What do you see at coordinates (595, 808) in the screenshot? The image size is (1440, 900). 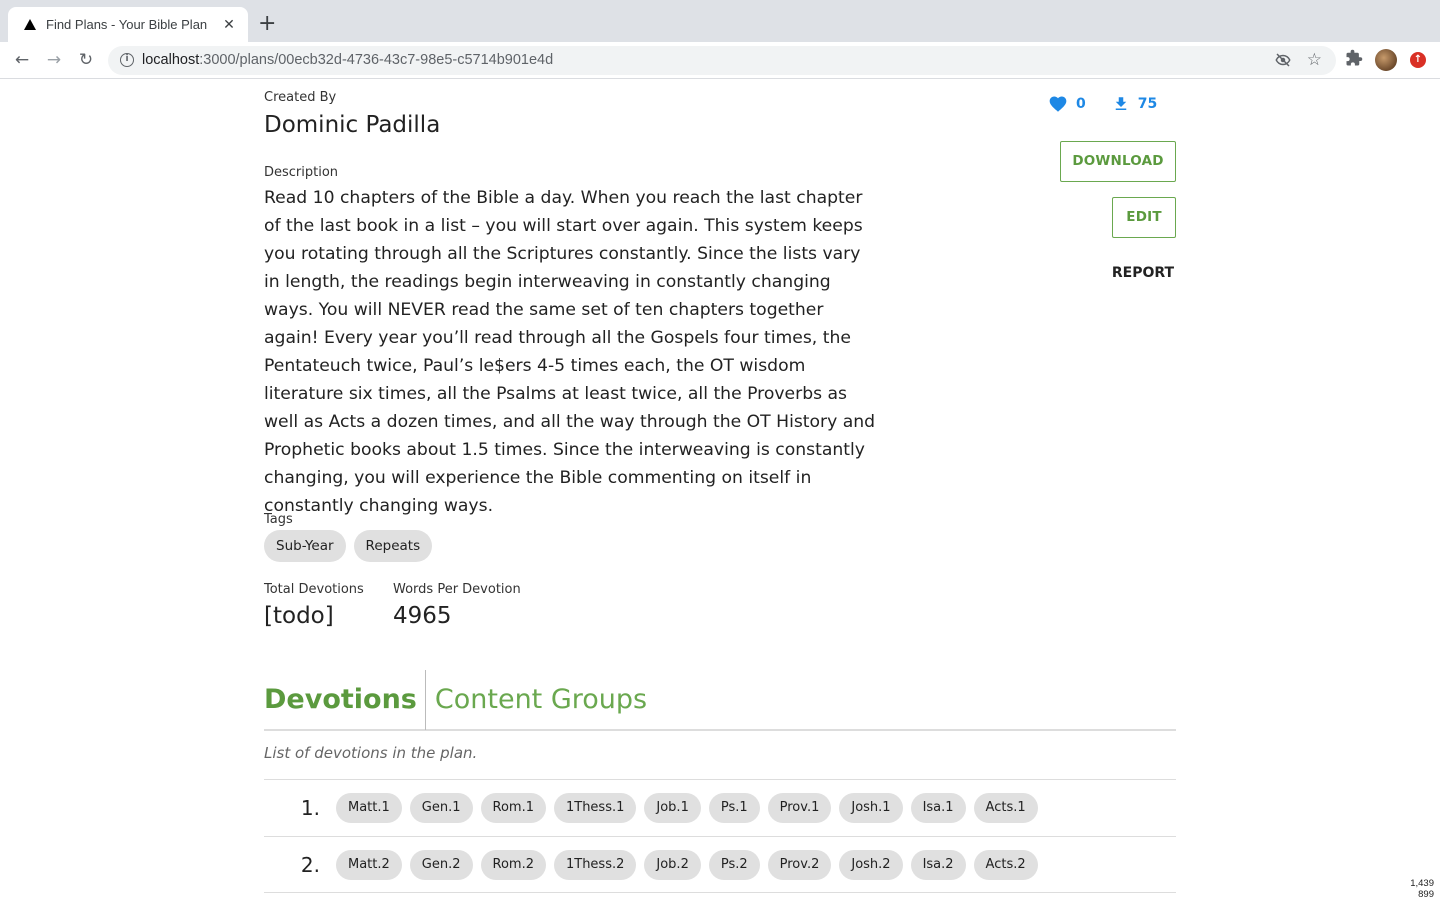 I see `reference-chip: 1Thess.1` at bounding box center [595, 808].